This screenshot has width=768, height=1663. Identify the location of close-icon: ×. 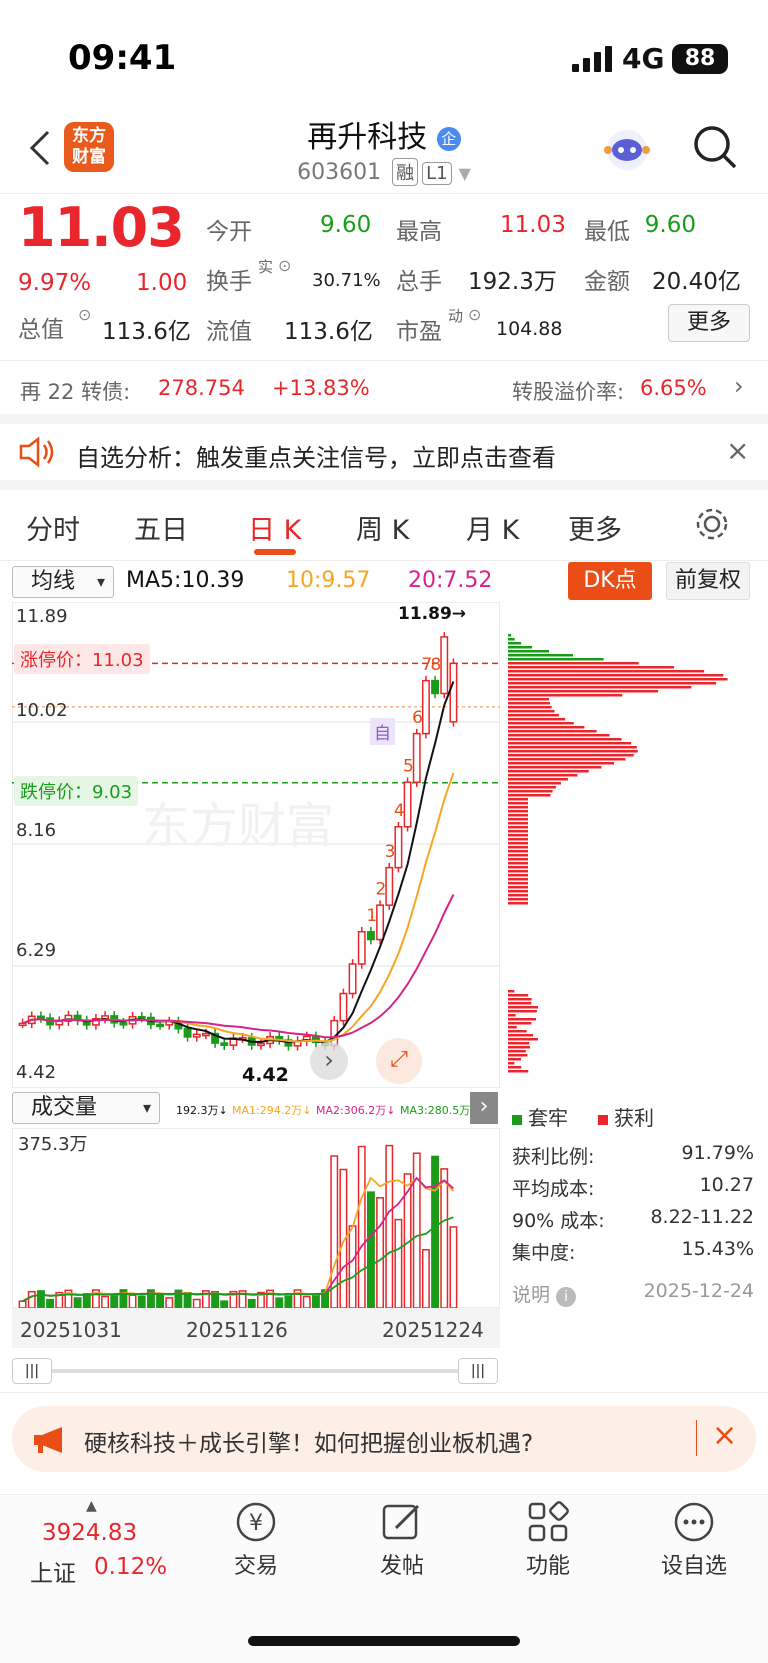
(737, 450).